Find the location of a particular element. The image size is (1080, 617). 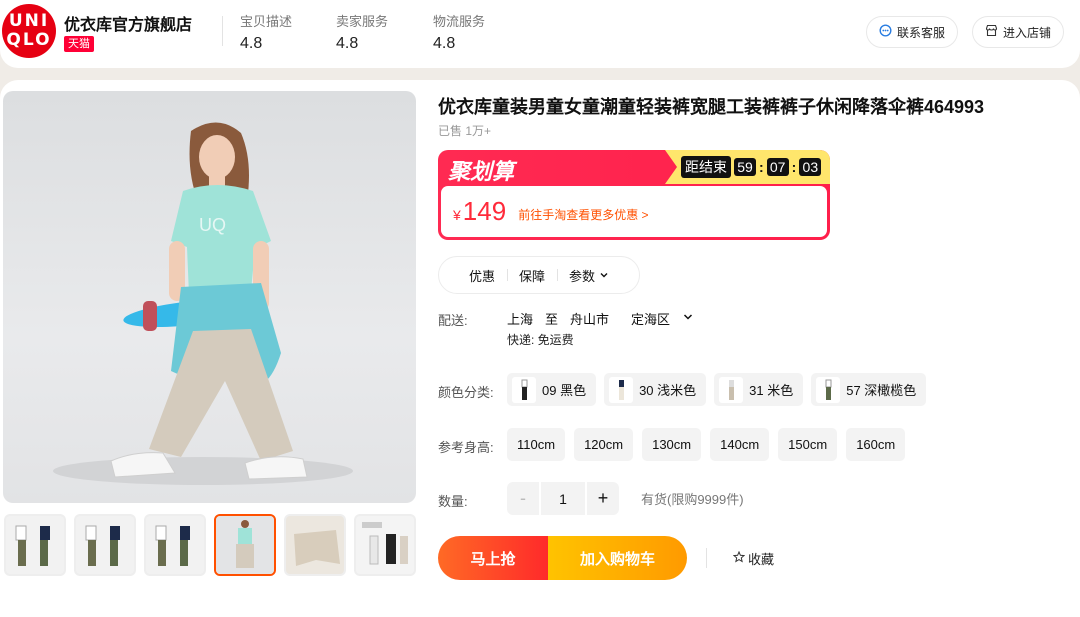

uniqlo-logo: UNI QLO is located at coordinates (29, 31).